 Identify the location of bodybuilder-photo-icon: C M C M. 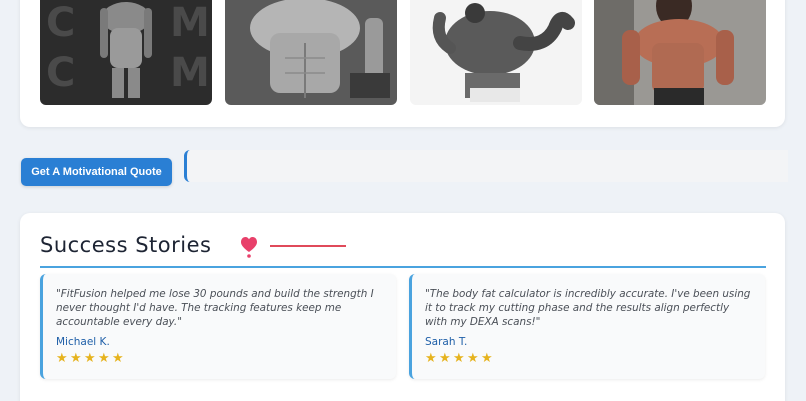
(126, 52).